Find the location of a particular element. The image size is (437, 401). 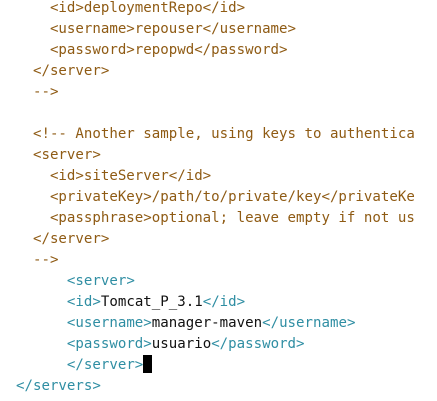

xml-value: usuario is located at coordinates (181, 344).